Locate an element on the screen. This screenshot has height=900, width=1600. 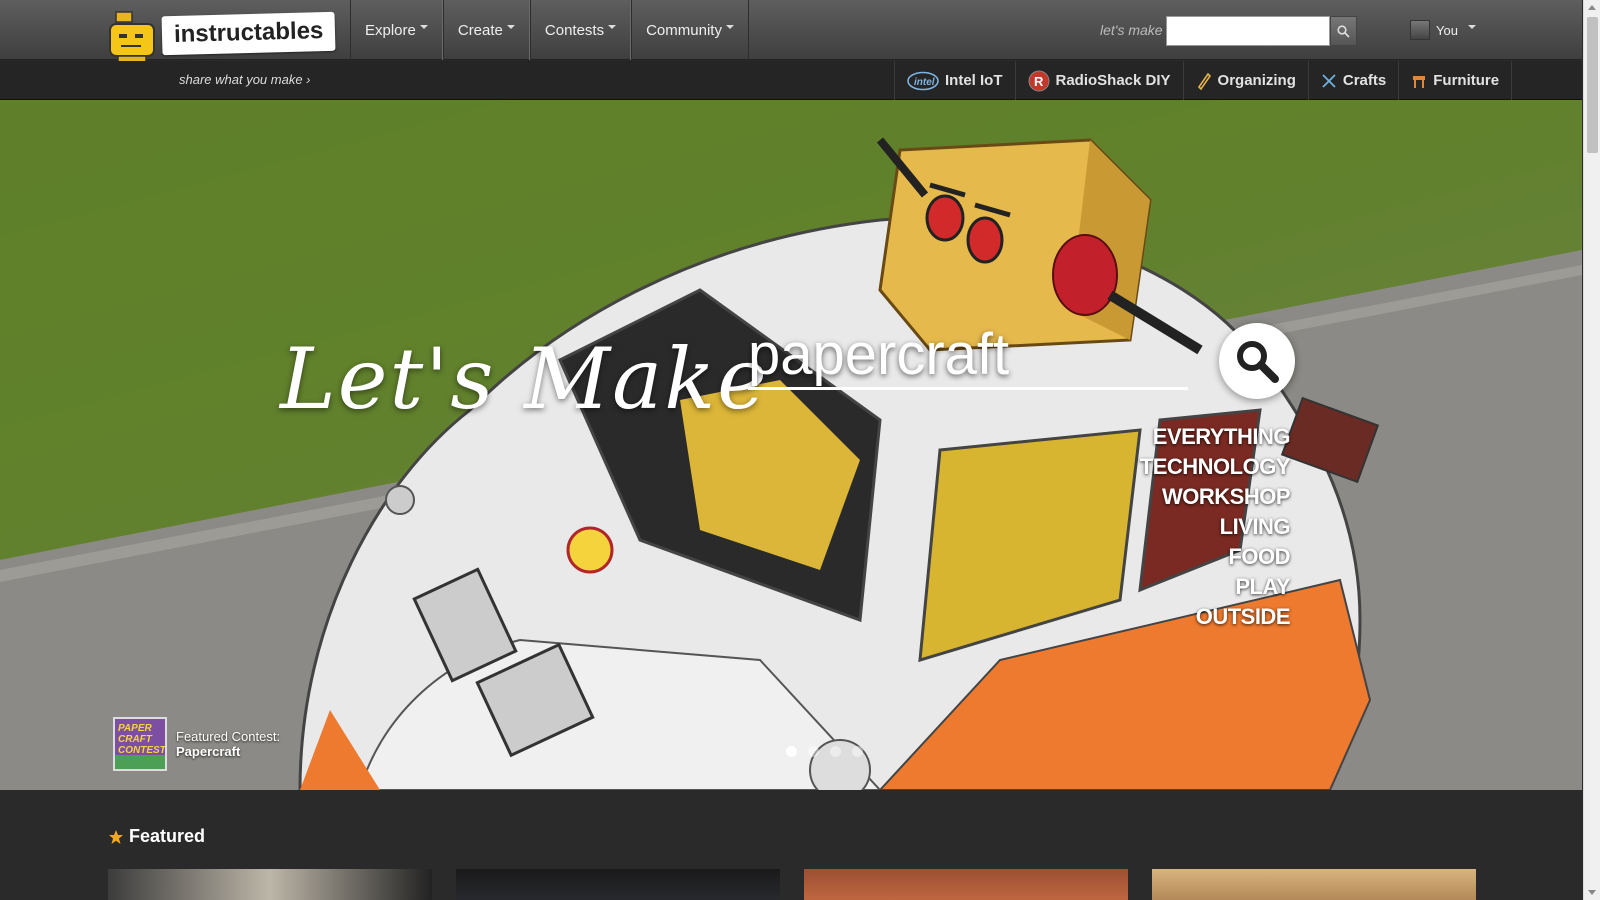
nav-explore: Explore is located at coordinates (396, 30).